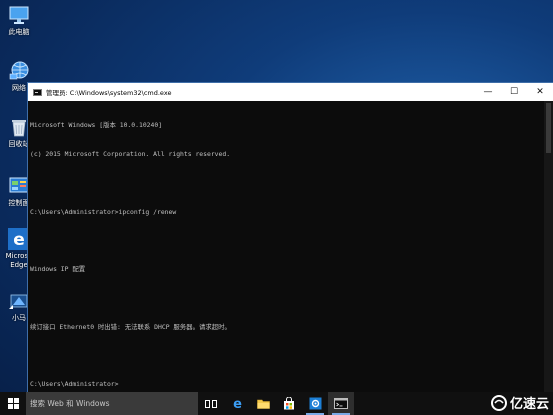 This screenshot has height=415, width=553. What do you see at coordinates (112, 403) in the screenshot?
I see `taskbar-search-box: 搜索 Web 和 Windows` at bounding box center [112, 403].